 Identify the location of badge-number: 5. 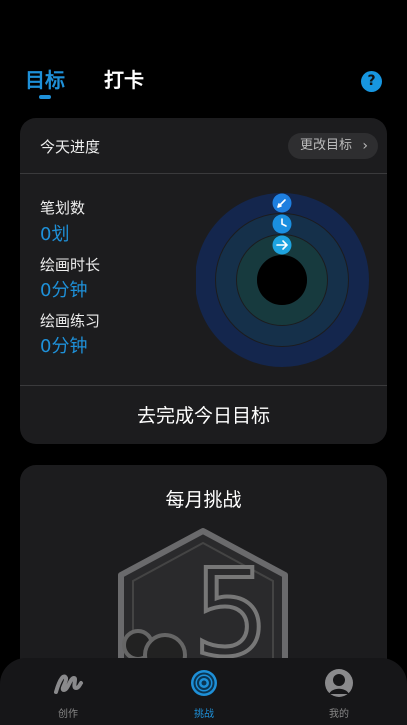
(231, 606).